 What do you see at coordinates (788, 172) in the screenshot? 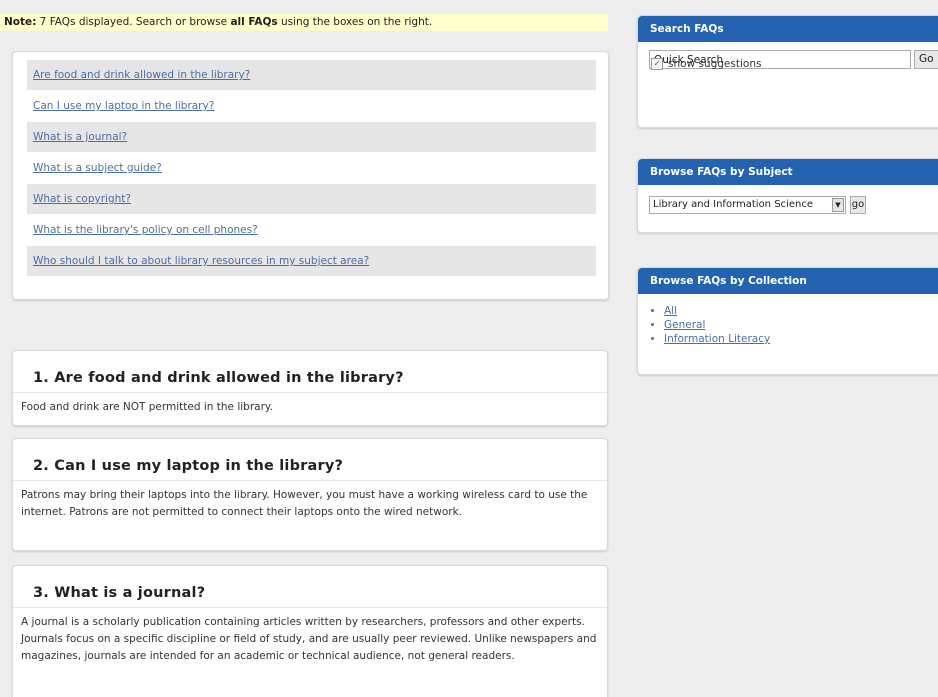
I see `box-header: Browse FAQs by Subject` at bounding box center [788, 172].